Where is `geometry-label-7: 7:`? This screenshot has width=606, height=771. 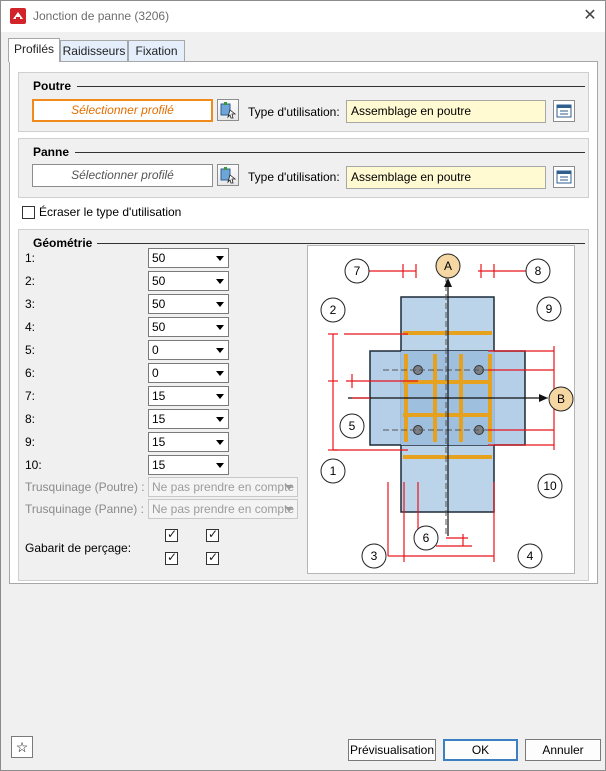 geometry-label-7: 7: is located at coordinates (30, 396).